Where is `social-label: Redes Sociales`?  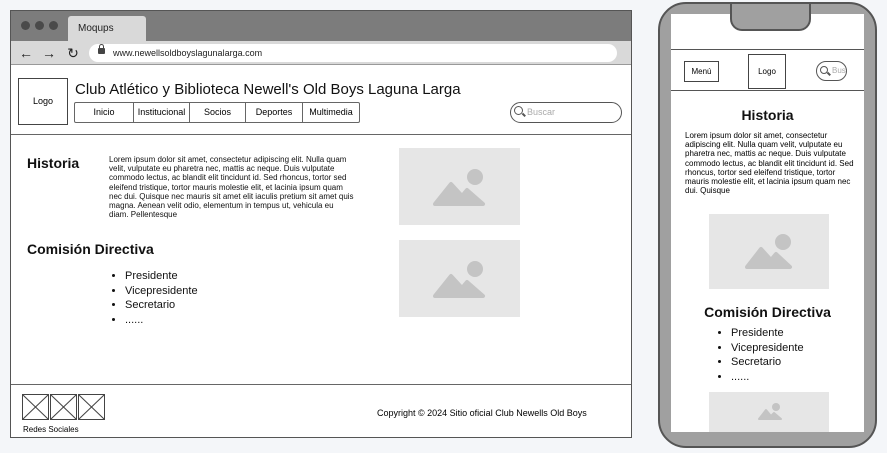
social-label: Redes Sociales is located at coordinates (51, 429).